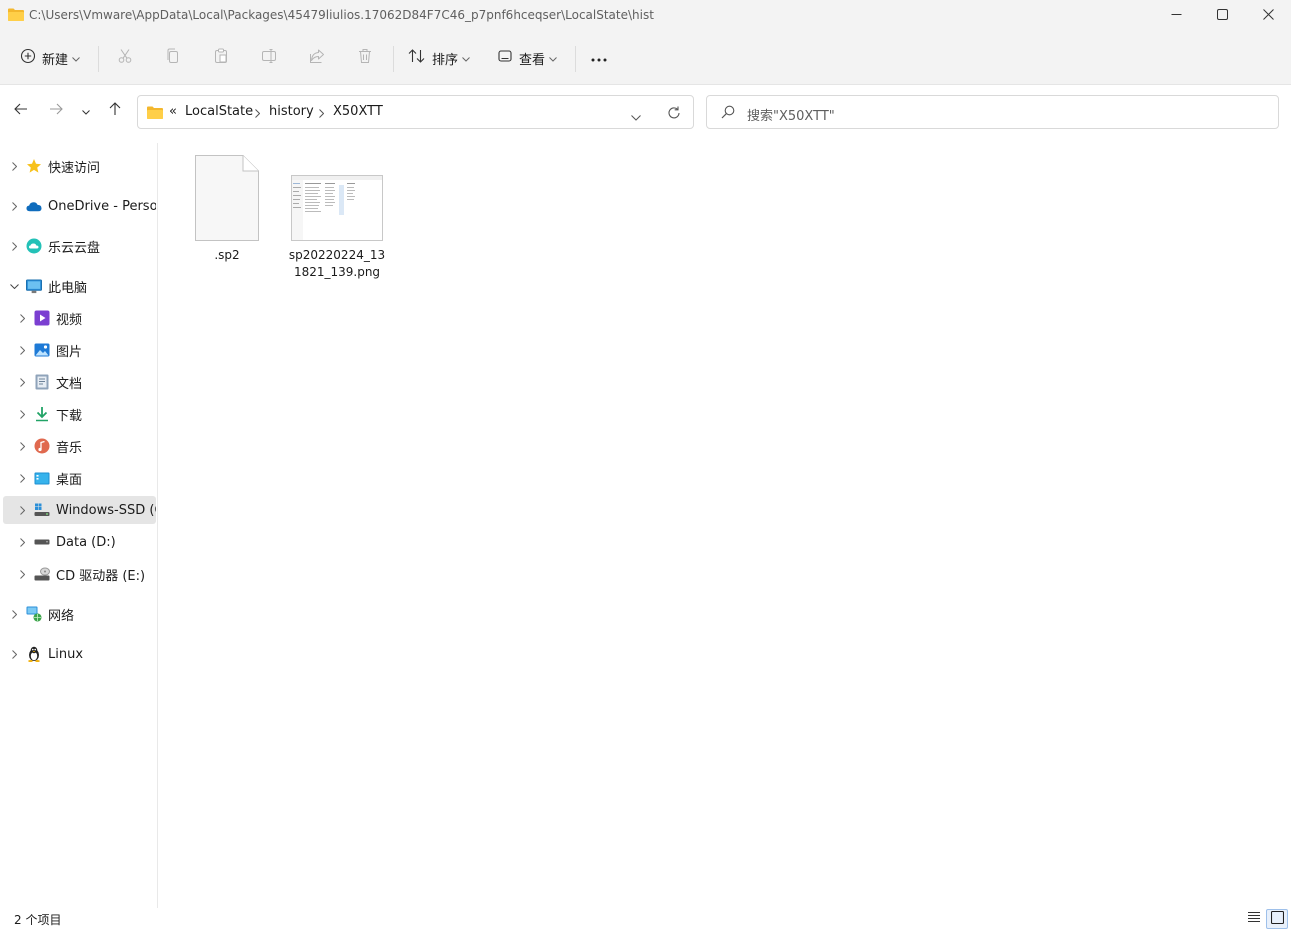 The height and width of the screenshot is (931, 1291). What do you see at coordinates (527, 58) in the screenshot?
I see `view-button: 查看` at bounding box center [527, 58].